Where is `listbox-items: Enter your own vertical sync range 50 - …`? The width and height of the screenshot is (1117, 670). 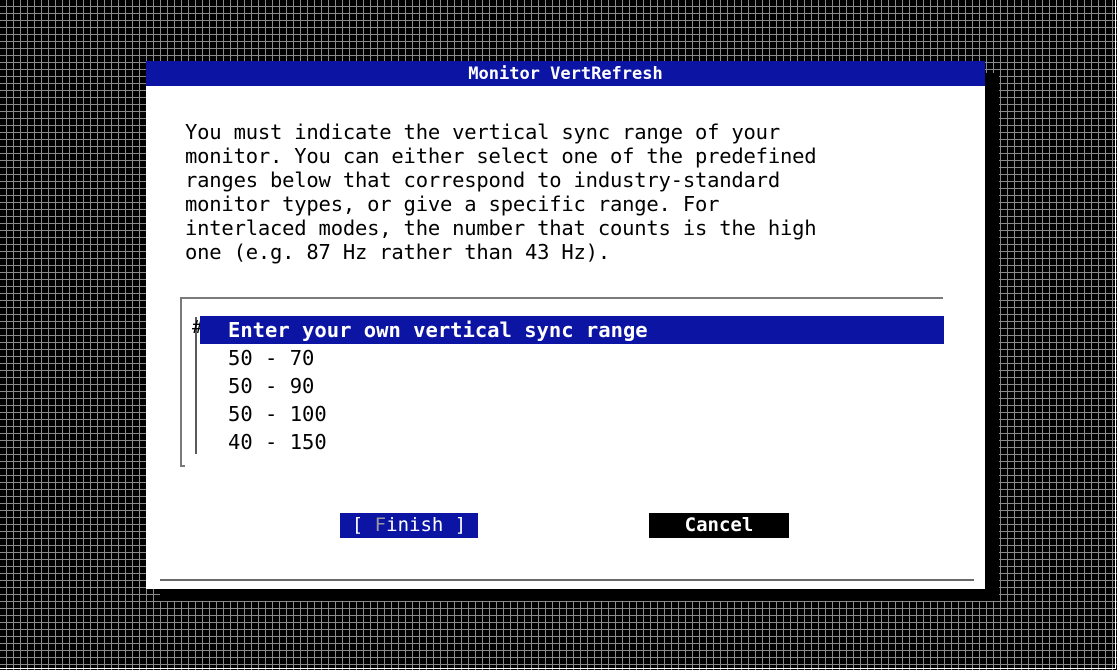 listbox-items: Enter your own vertical sync range 50 - … is located at coordinates (572, 386).